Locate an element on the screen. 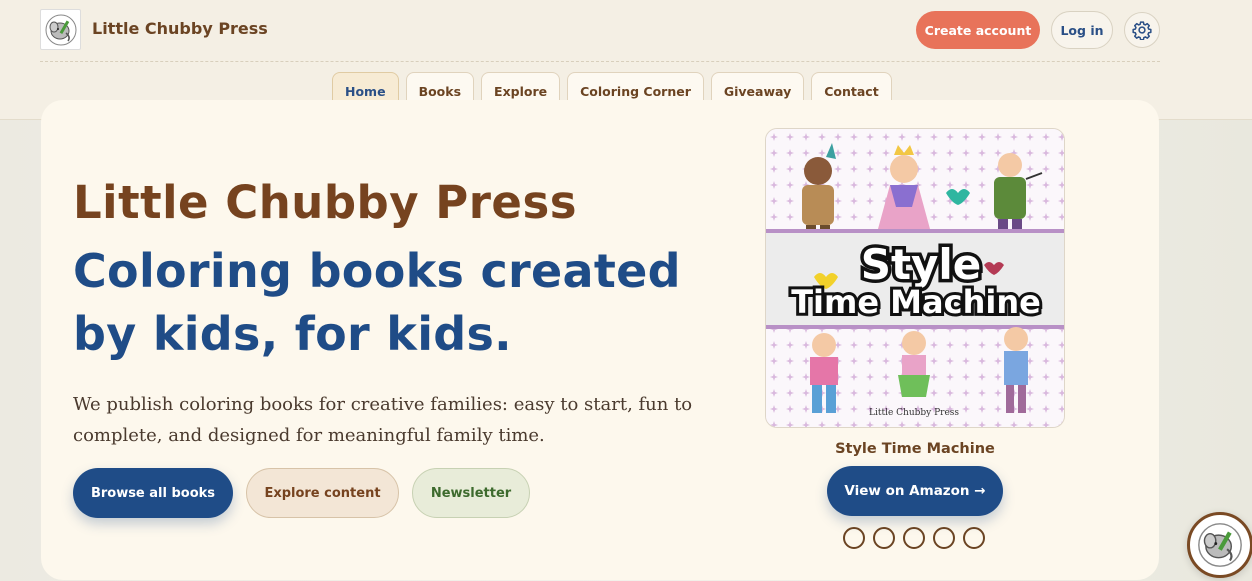 The image size is (1252, 581). elephant-mascot-icon is located at coordinates (1220, 545).